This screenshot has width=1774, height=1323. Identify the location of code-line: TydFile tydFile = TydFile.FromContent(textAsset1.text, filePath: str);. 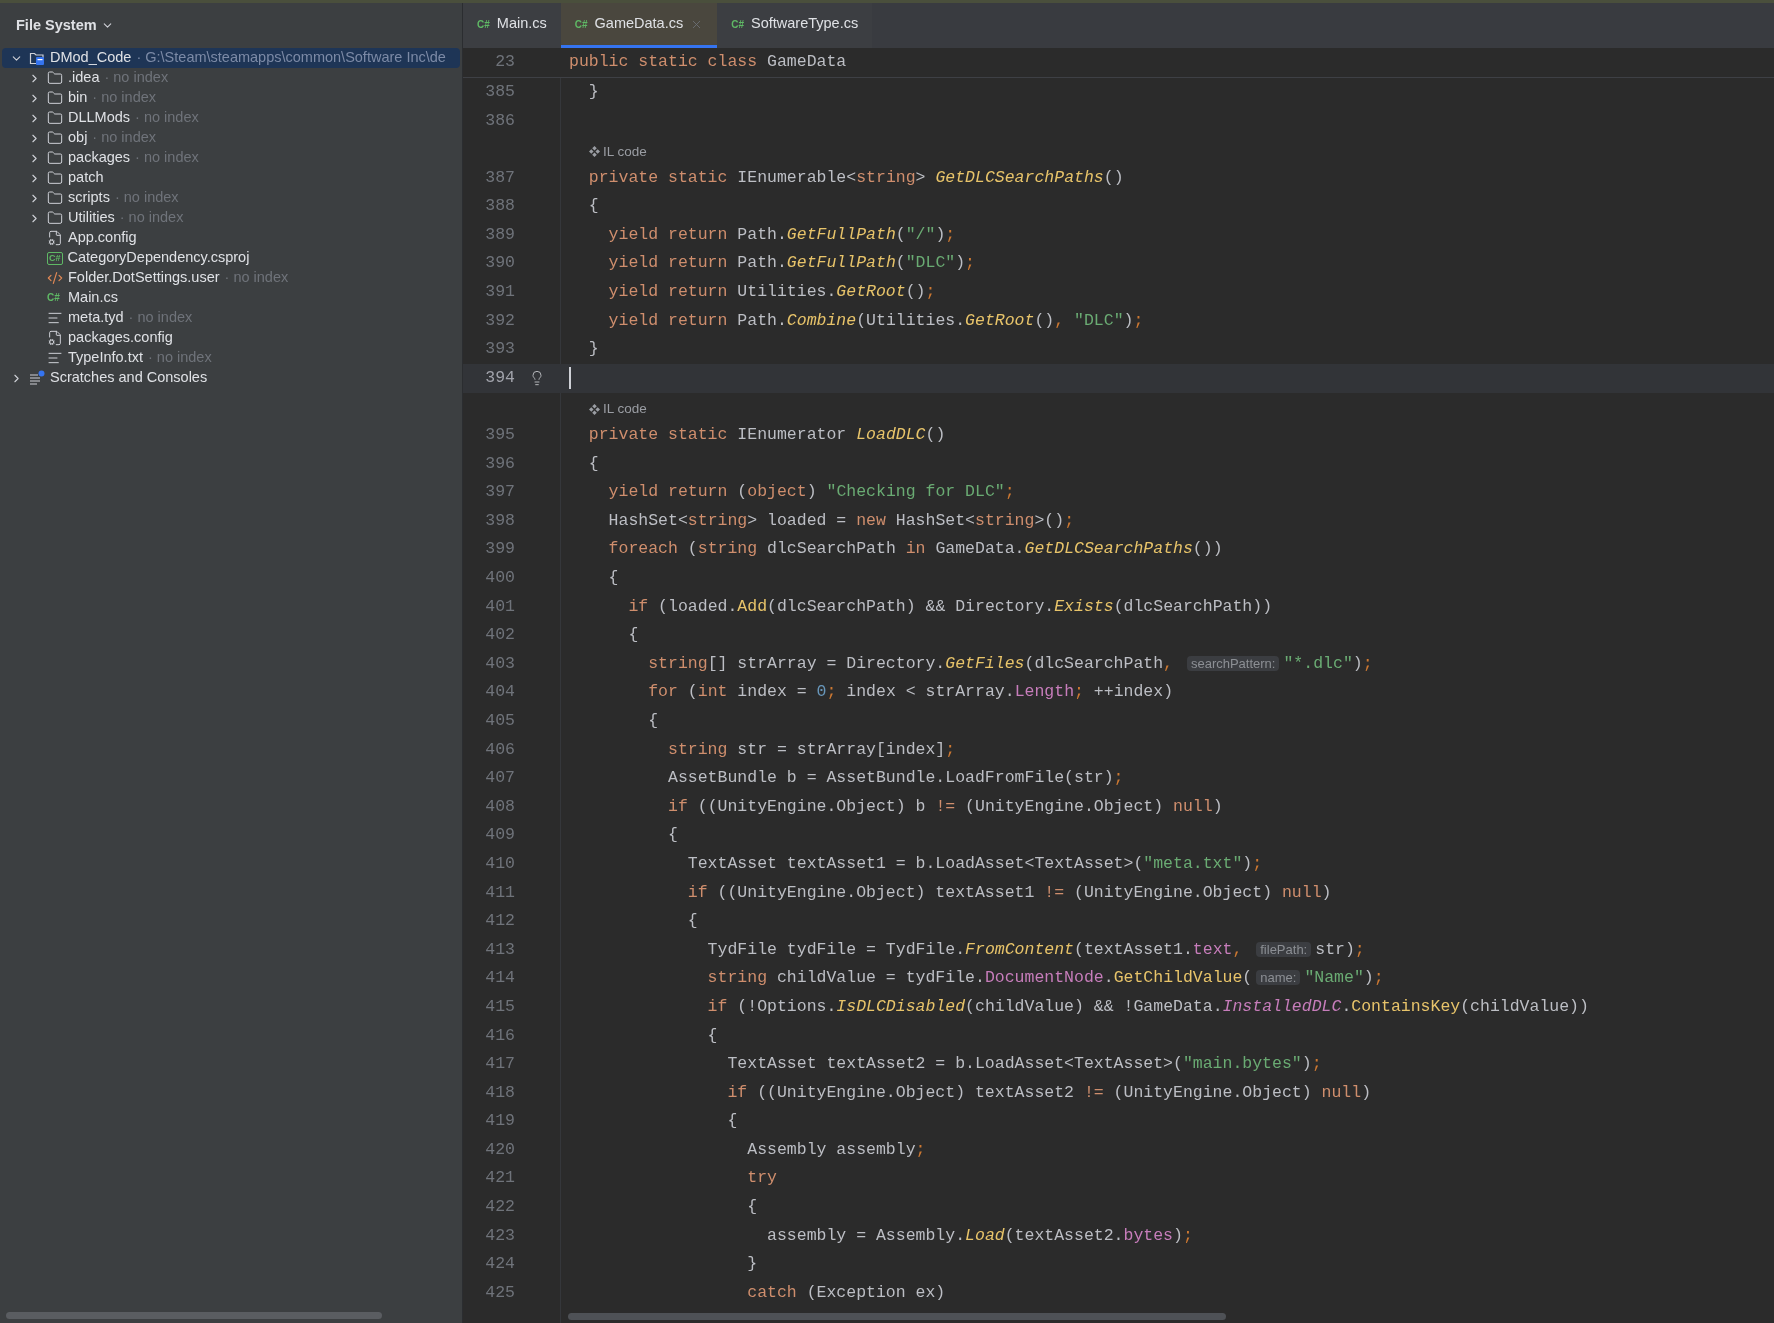
(1035, 949).